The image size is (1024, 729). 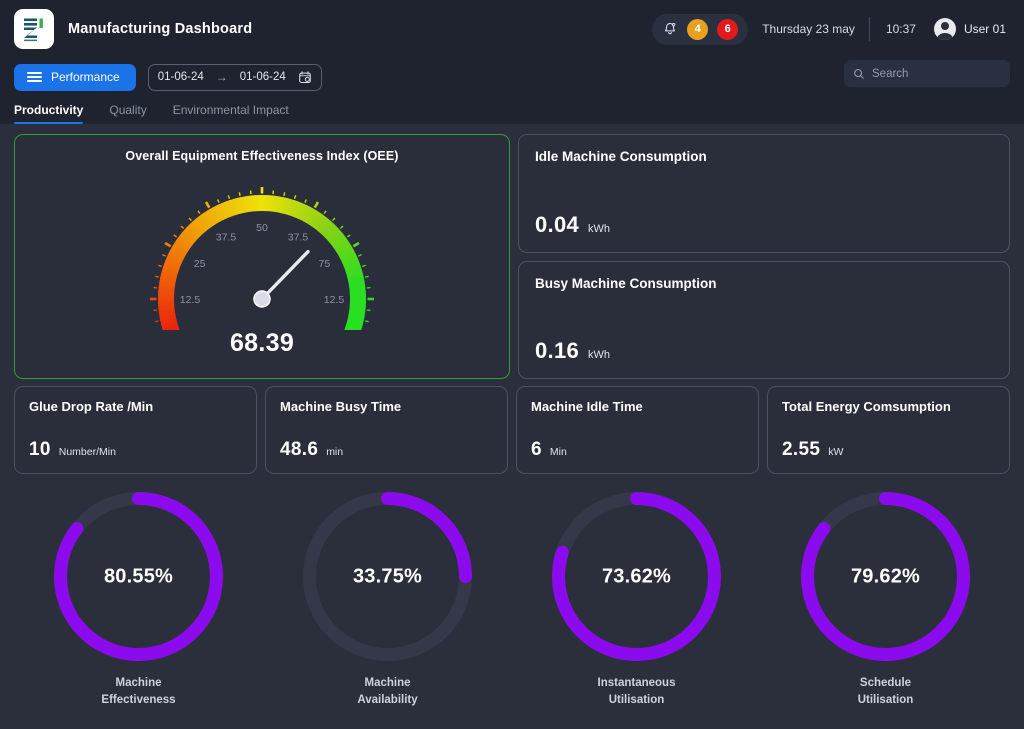 What do you see at coordinates (900, 29) in the screenshot?
I see `header-time: 10:37` at bounding box center [900, 29].